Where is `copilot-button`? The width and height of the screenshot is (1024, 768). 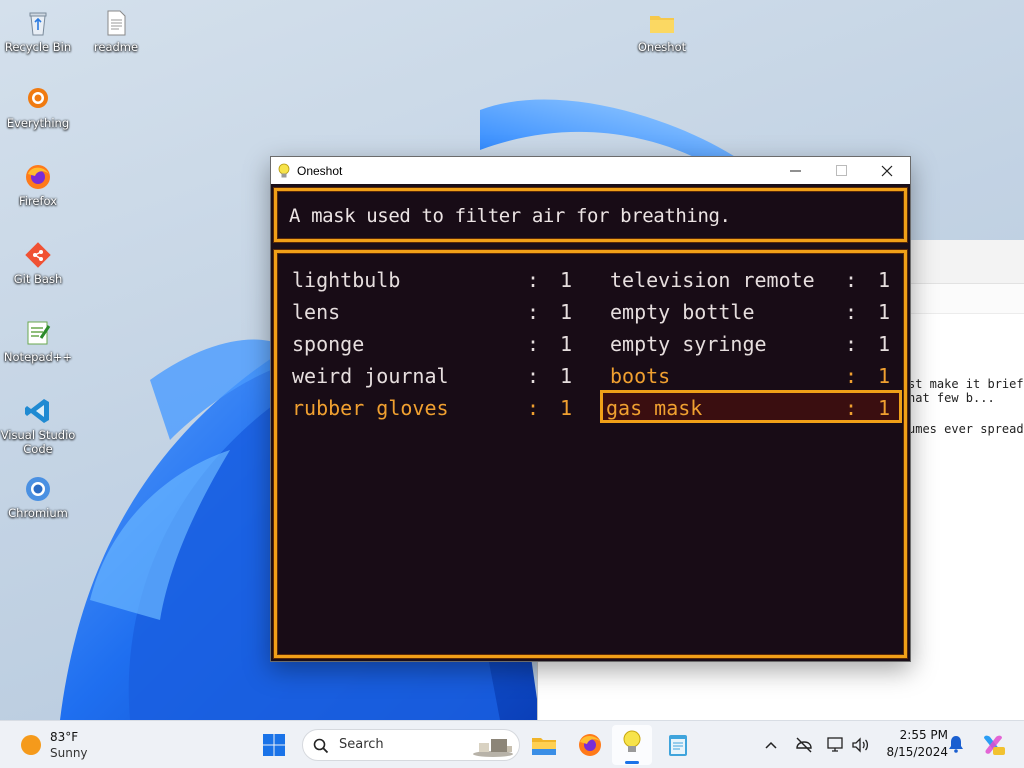 copilot-button is located at coordinates (993, 745).